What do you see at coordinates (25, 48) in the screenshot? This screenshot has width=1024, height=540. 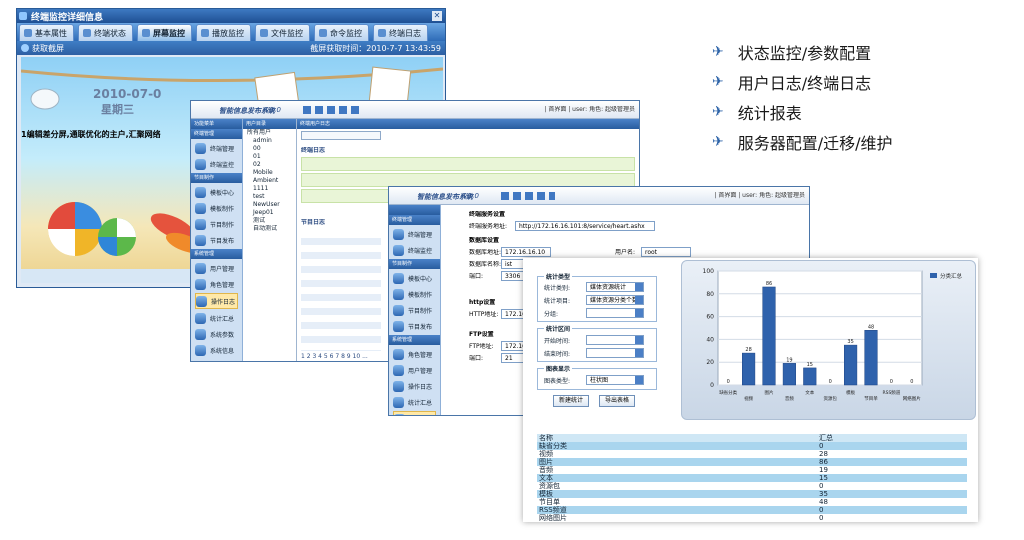 I see `refresh-icon` at bounding box center [25, 48].